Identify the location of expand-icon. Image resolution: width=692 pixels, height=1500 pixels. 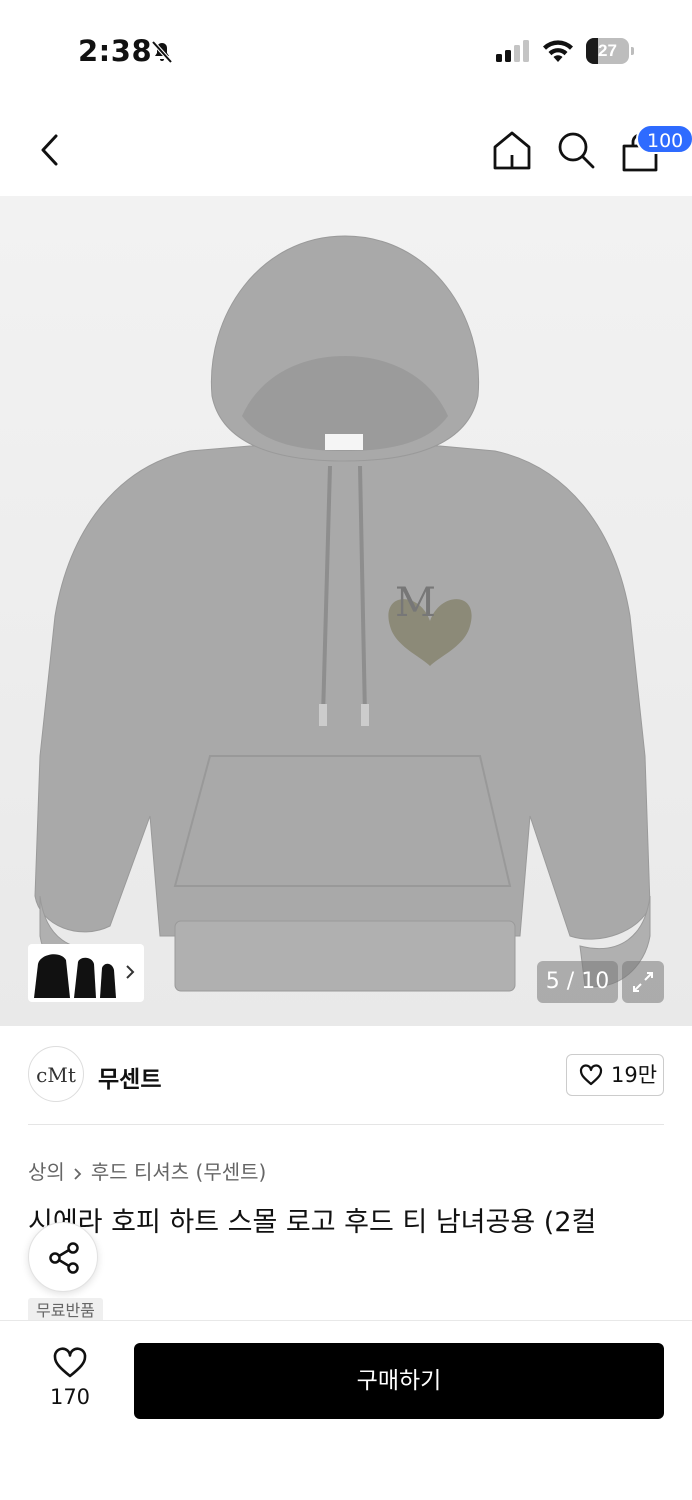
(643, 982).